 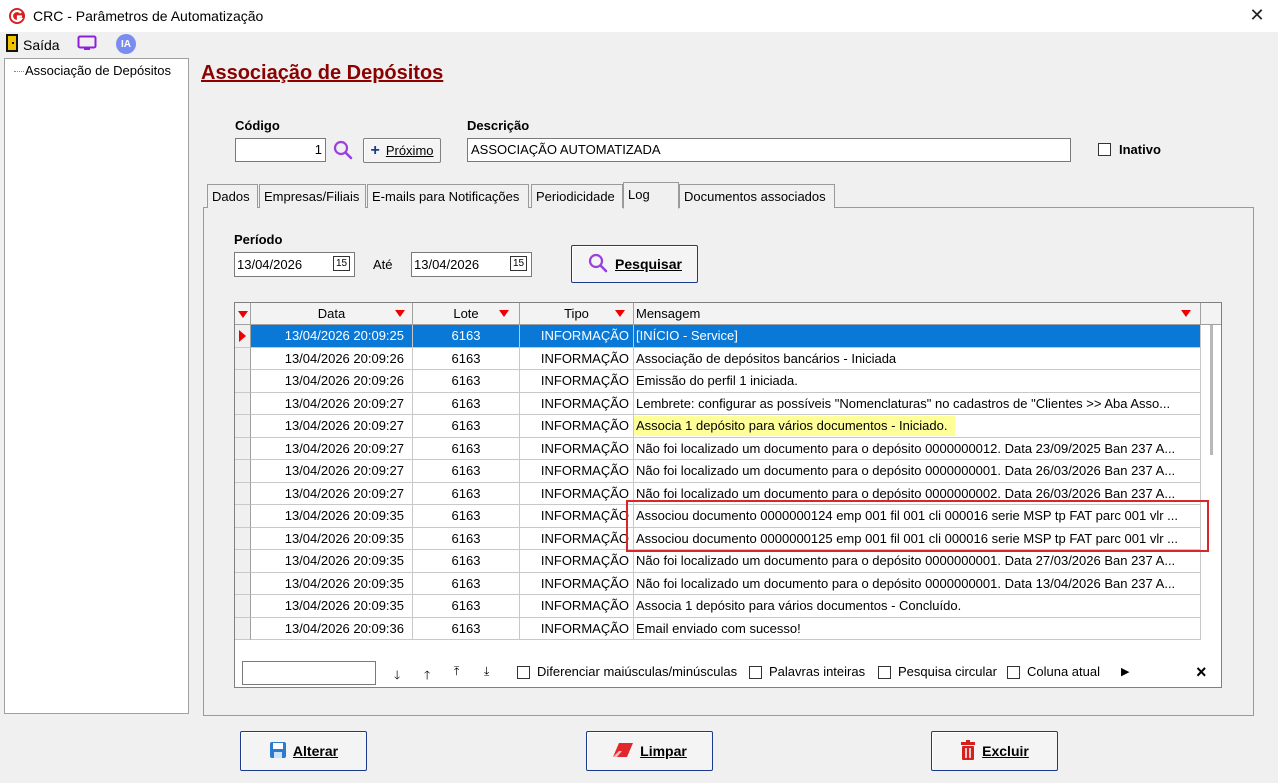 What do you see at coordinates (755, 672) in the screenshot?
I see `whole-words-checkbox` at bounding box center [755, 672].